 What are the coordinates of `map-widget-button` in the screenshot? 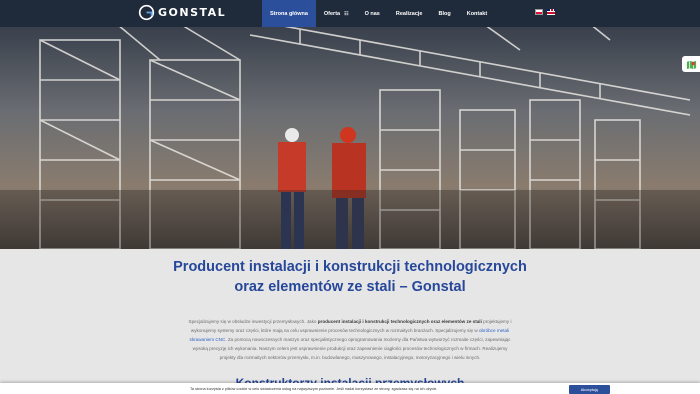 It's located at (691, 64).